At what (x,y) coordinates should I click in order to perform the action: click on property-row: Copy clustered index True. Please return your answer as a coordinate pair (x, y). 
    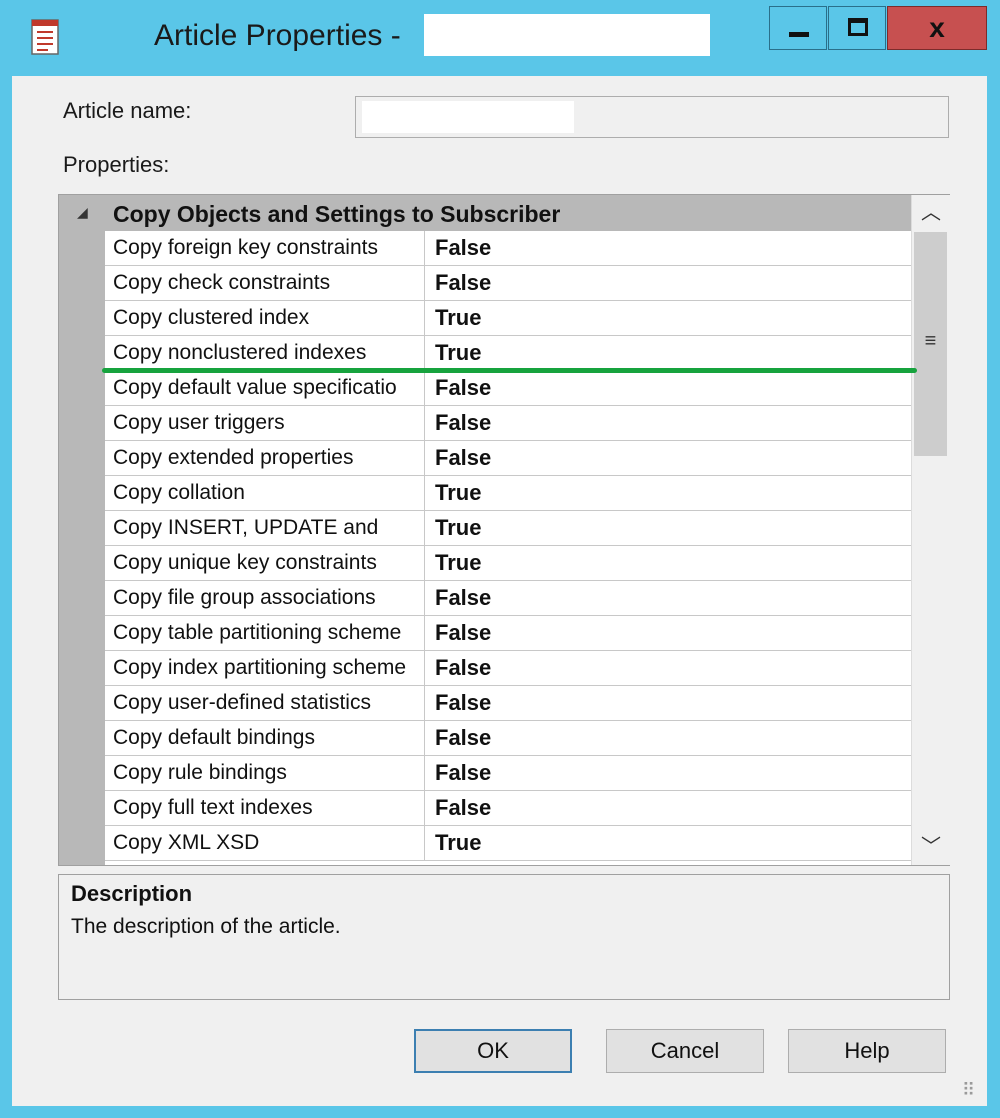
    Looking at the image, I should click on (508, 318).